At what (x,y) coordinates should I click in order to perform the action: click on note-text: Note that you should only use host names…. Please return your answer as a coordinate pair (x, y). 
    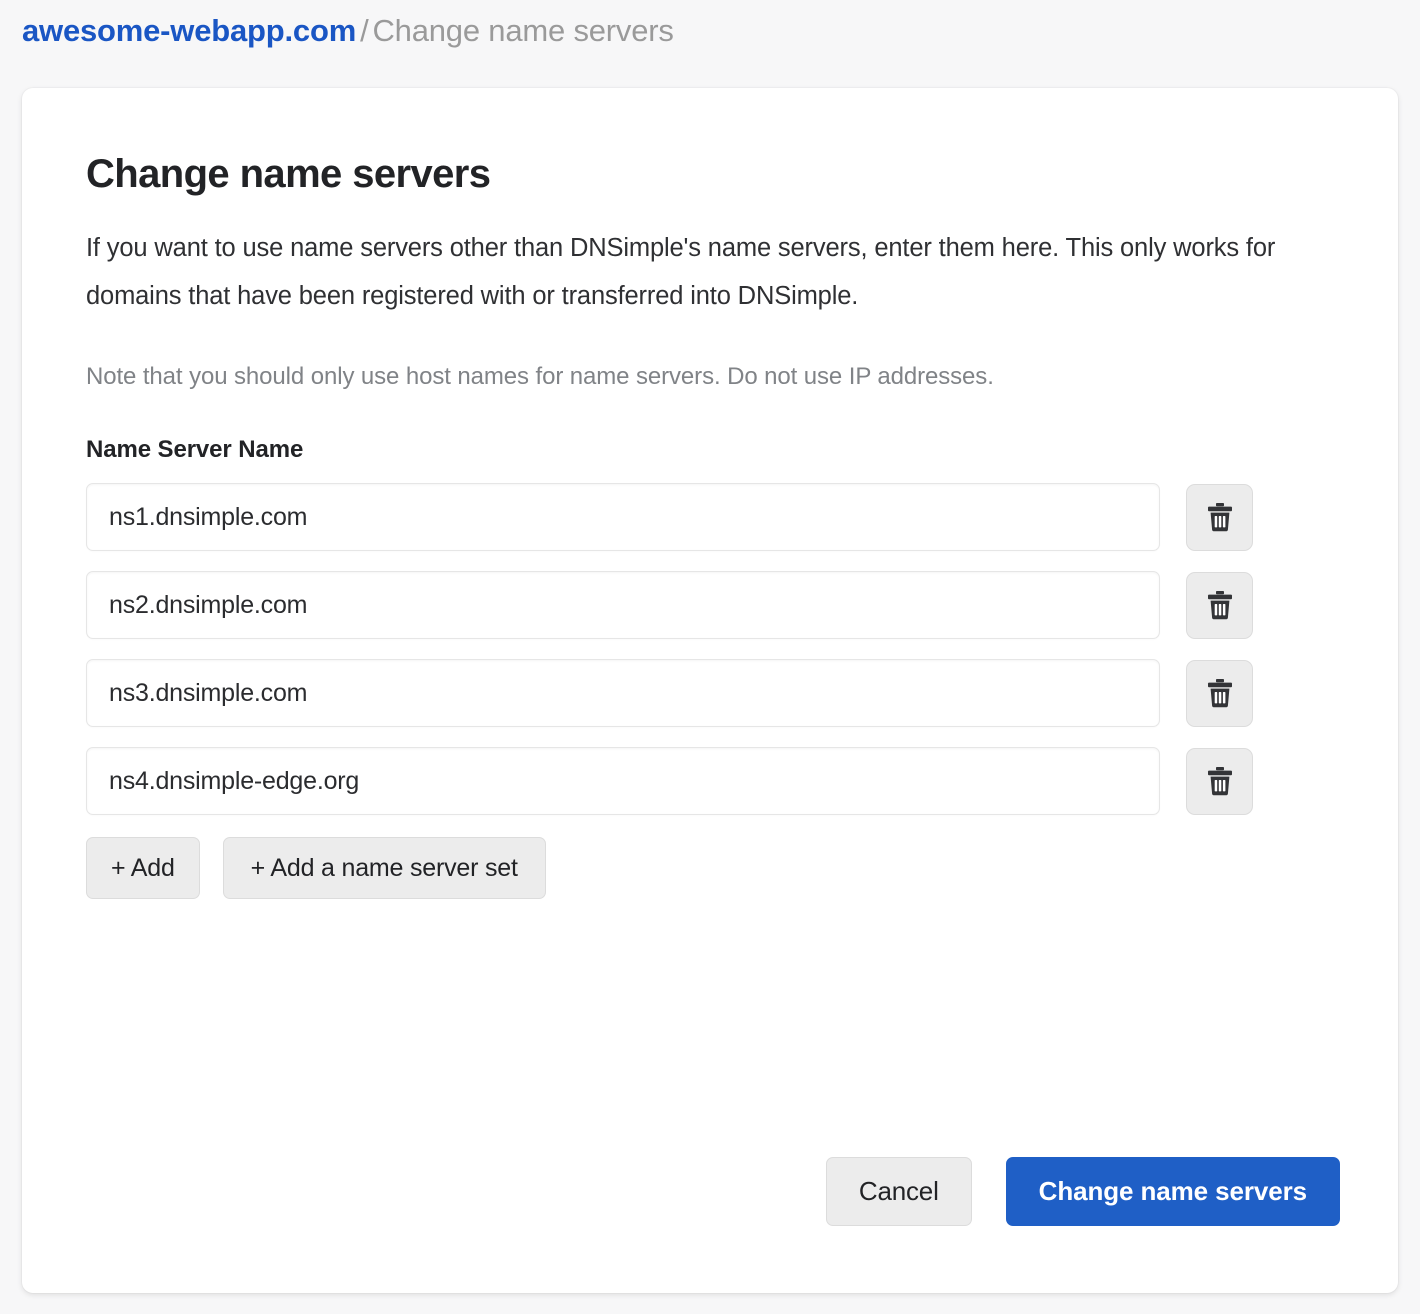
    Looking at the image, I should click on (540, 376).